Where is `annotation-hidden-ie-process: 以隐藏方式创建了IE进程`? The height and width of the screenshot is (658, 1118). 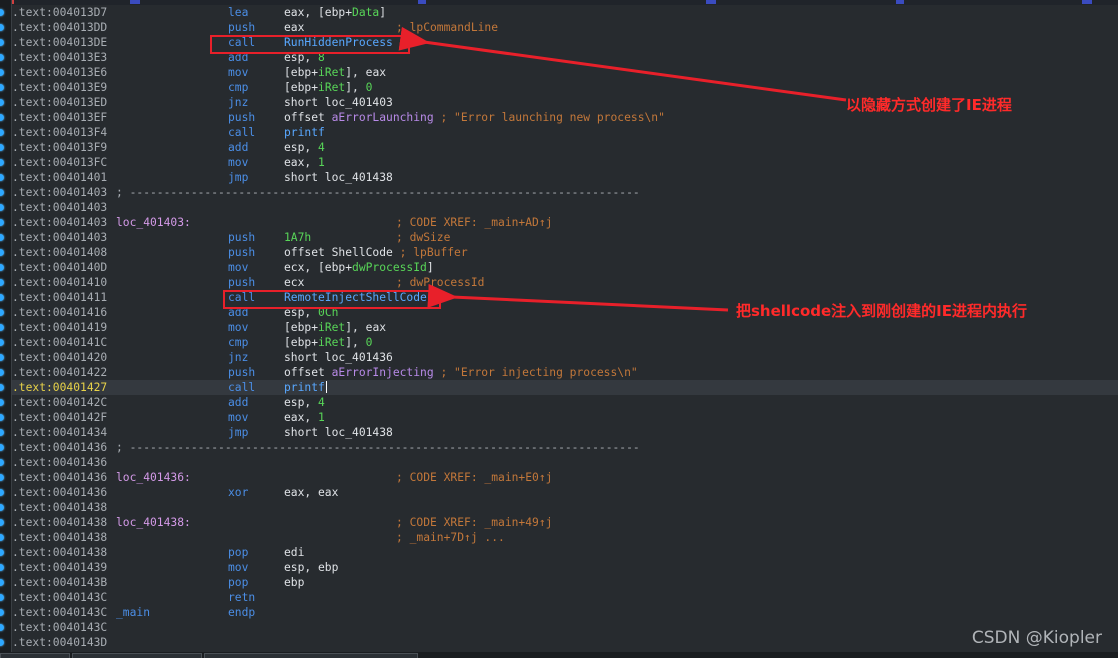
annotation-hidden-ie-process: 以隐藏方式创建了IE进程 is located at coordinates (929, 105).